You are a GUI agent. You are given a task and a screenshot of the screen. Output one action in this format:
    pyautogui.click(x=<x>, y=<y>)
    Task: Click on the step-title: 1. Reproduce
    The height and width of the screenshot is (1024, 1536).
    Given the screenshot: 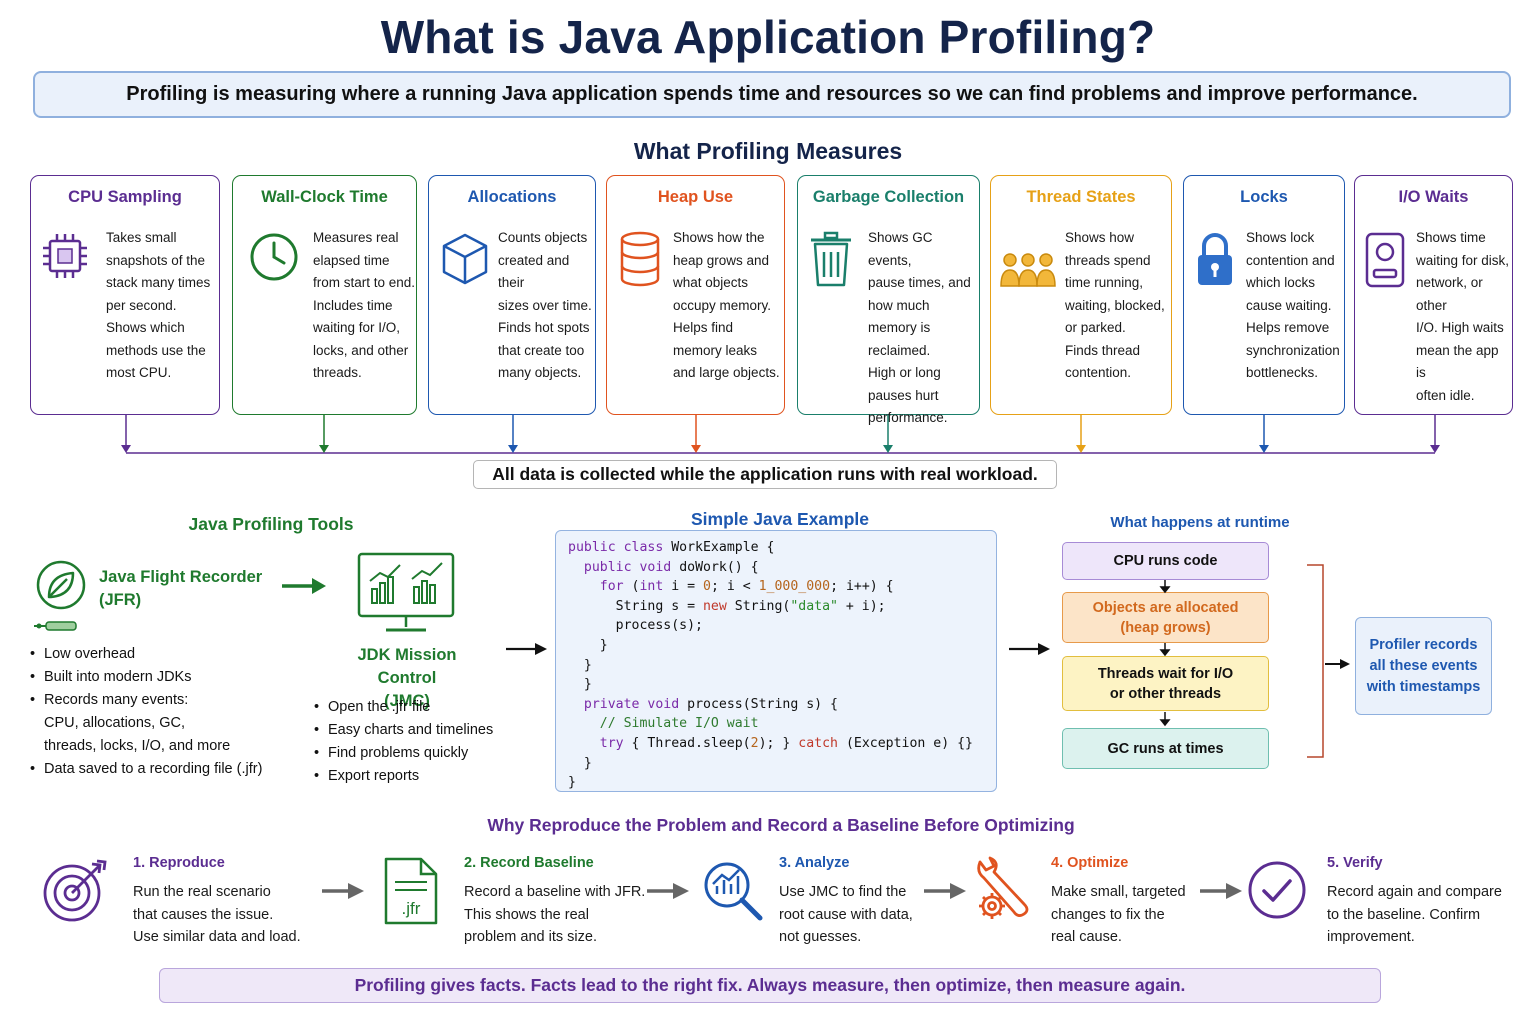 What is the action you would take?
    pyautogui.click(x=179, y=863)
    